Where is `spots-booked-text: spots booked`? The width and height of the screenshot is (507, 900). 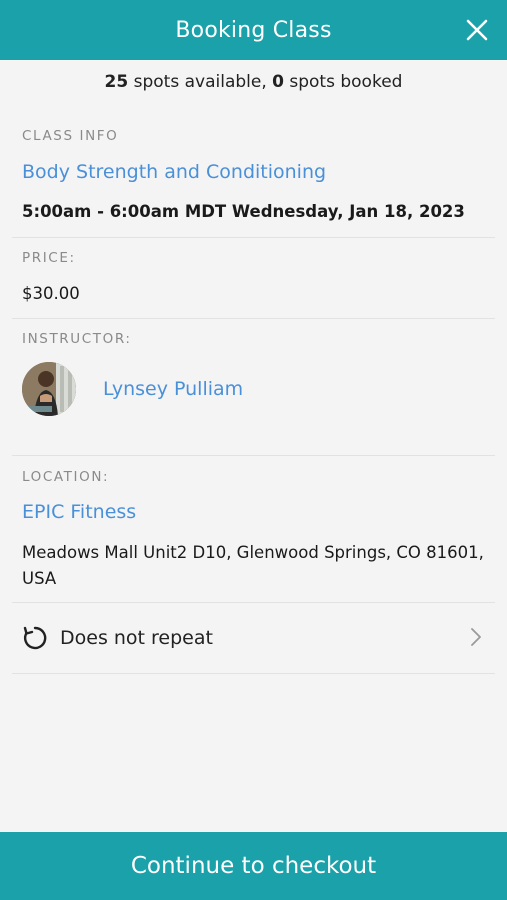 spots-booked-text: spots booked is located at coordinates (343, 82).